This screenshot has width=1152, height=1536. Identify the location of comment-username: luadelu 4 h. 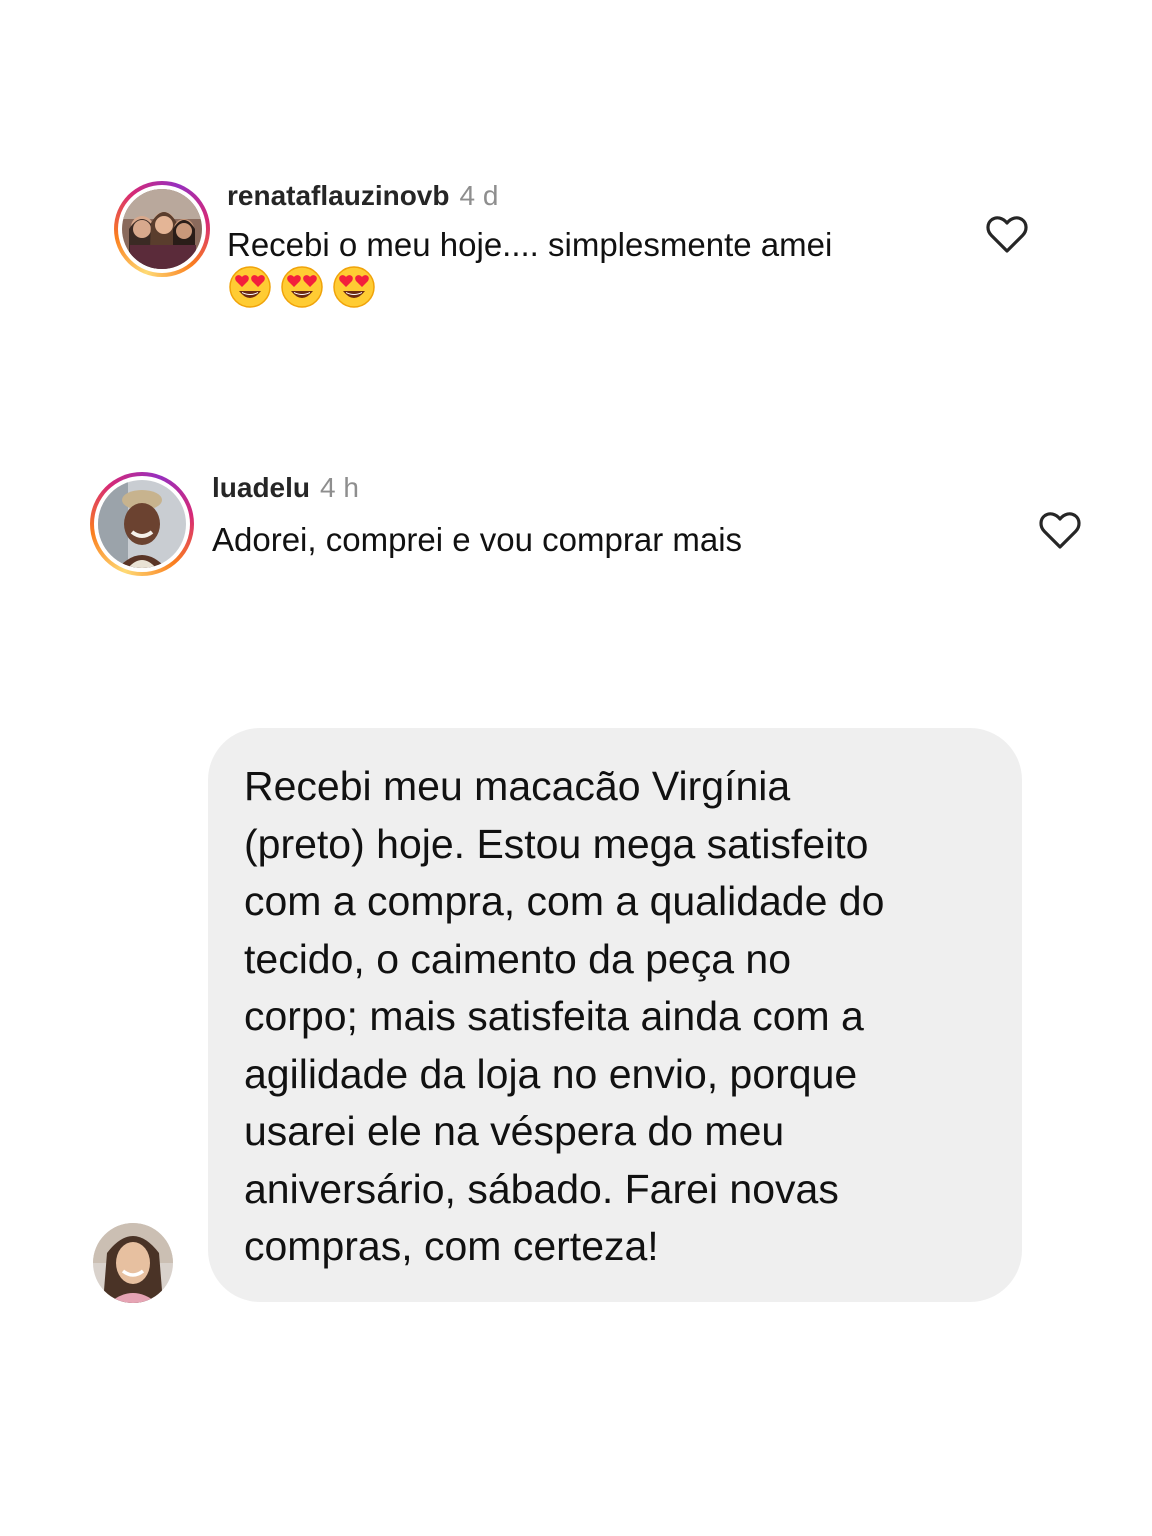
(285, 488).